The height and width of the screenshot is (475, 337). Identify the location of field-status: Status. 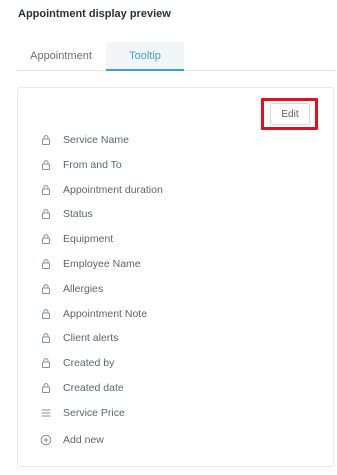
(180, 216).